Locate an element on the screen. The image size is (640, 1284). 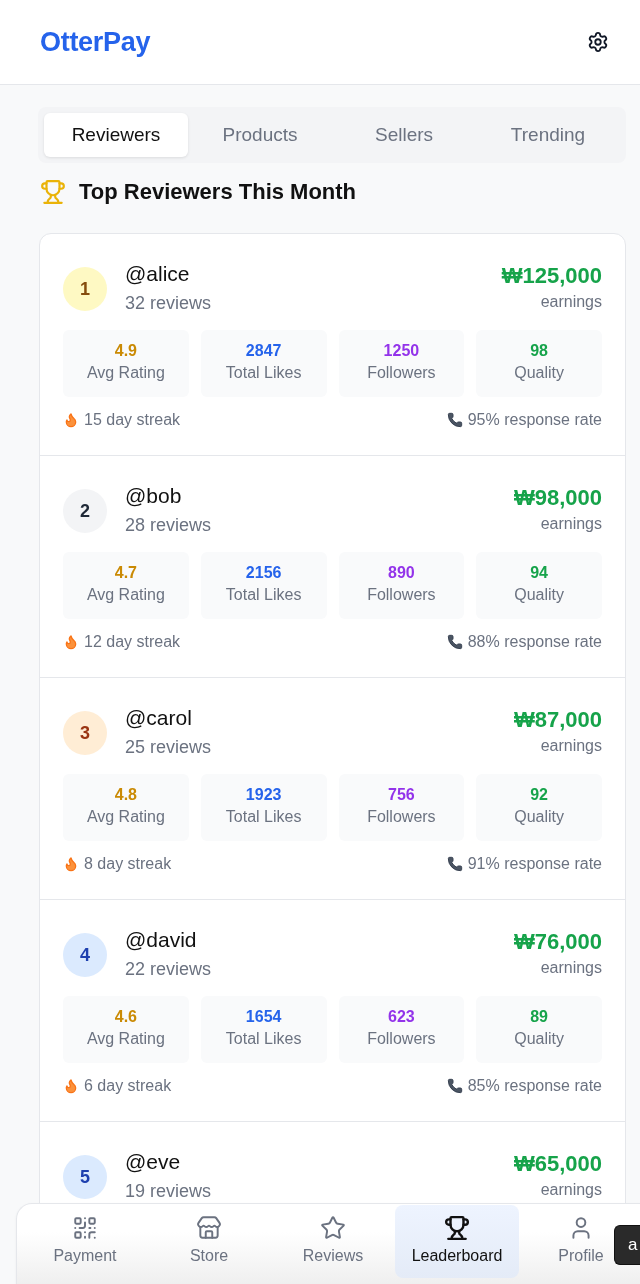
tab: Reviewers is located at coordinates (116, 135).